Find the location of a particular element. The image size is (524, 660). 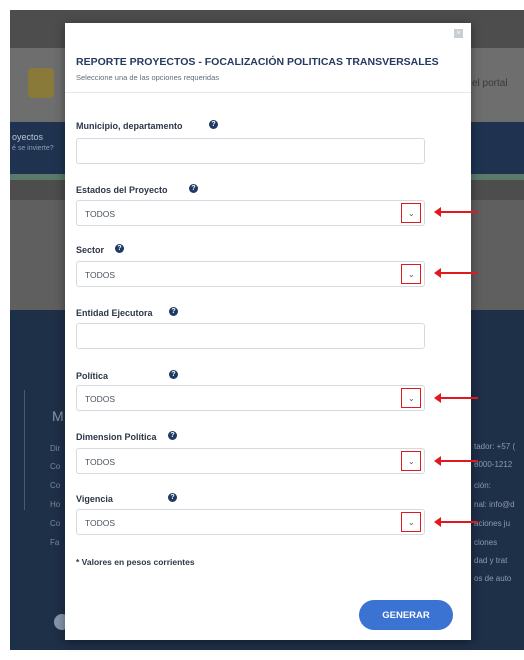

entidad-label: Entidad Ejecutora is located at coordinates (114, 313).